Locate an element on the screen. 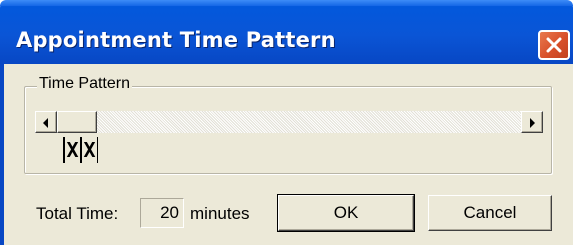 The height and width of the screenshot is (245, 573). total-time-label: Total Time: is located at coordinates (77, 213).